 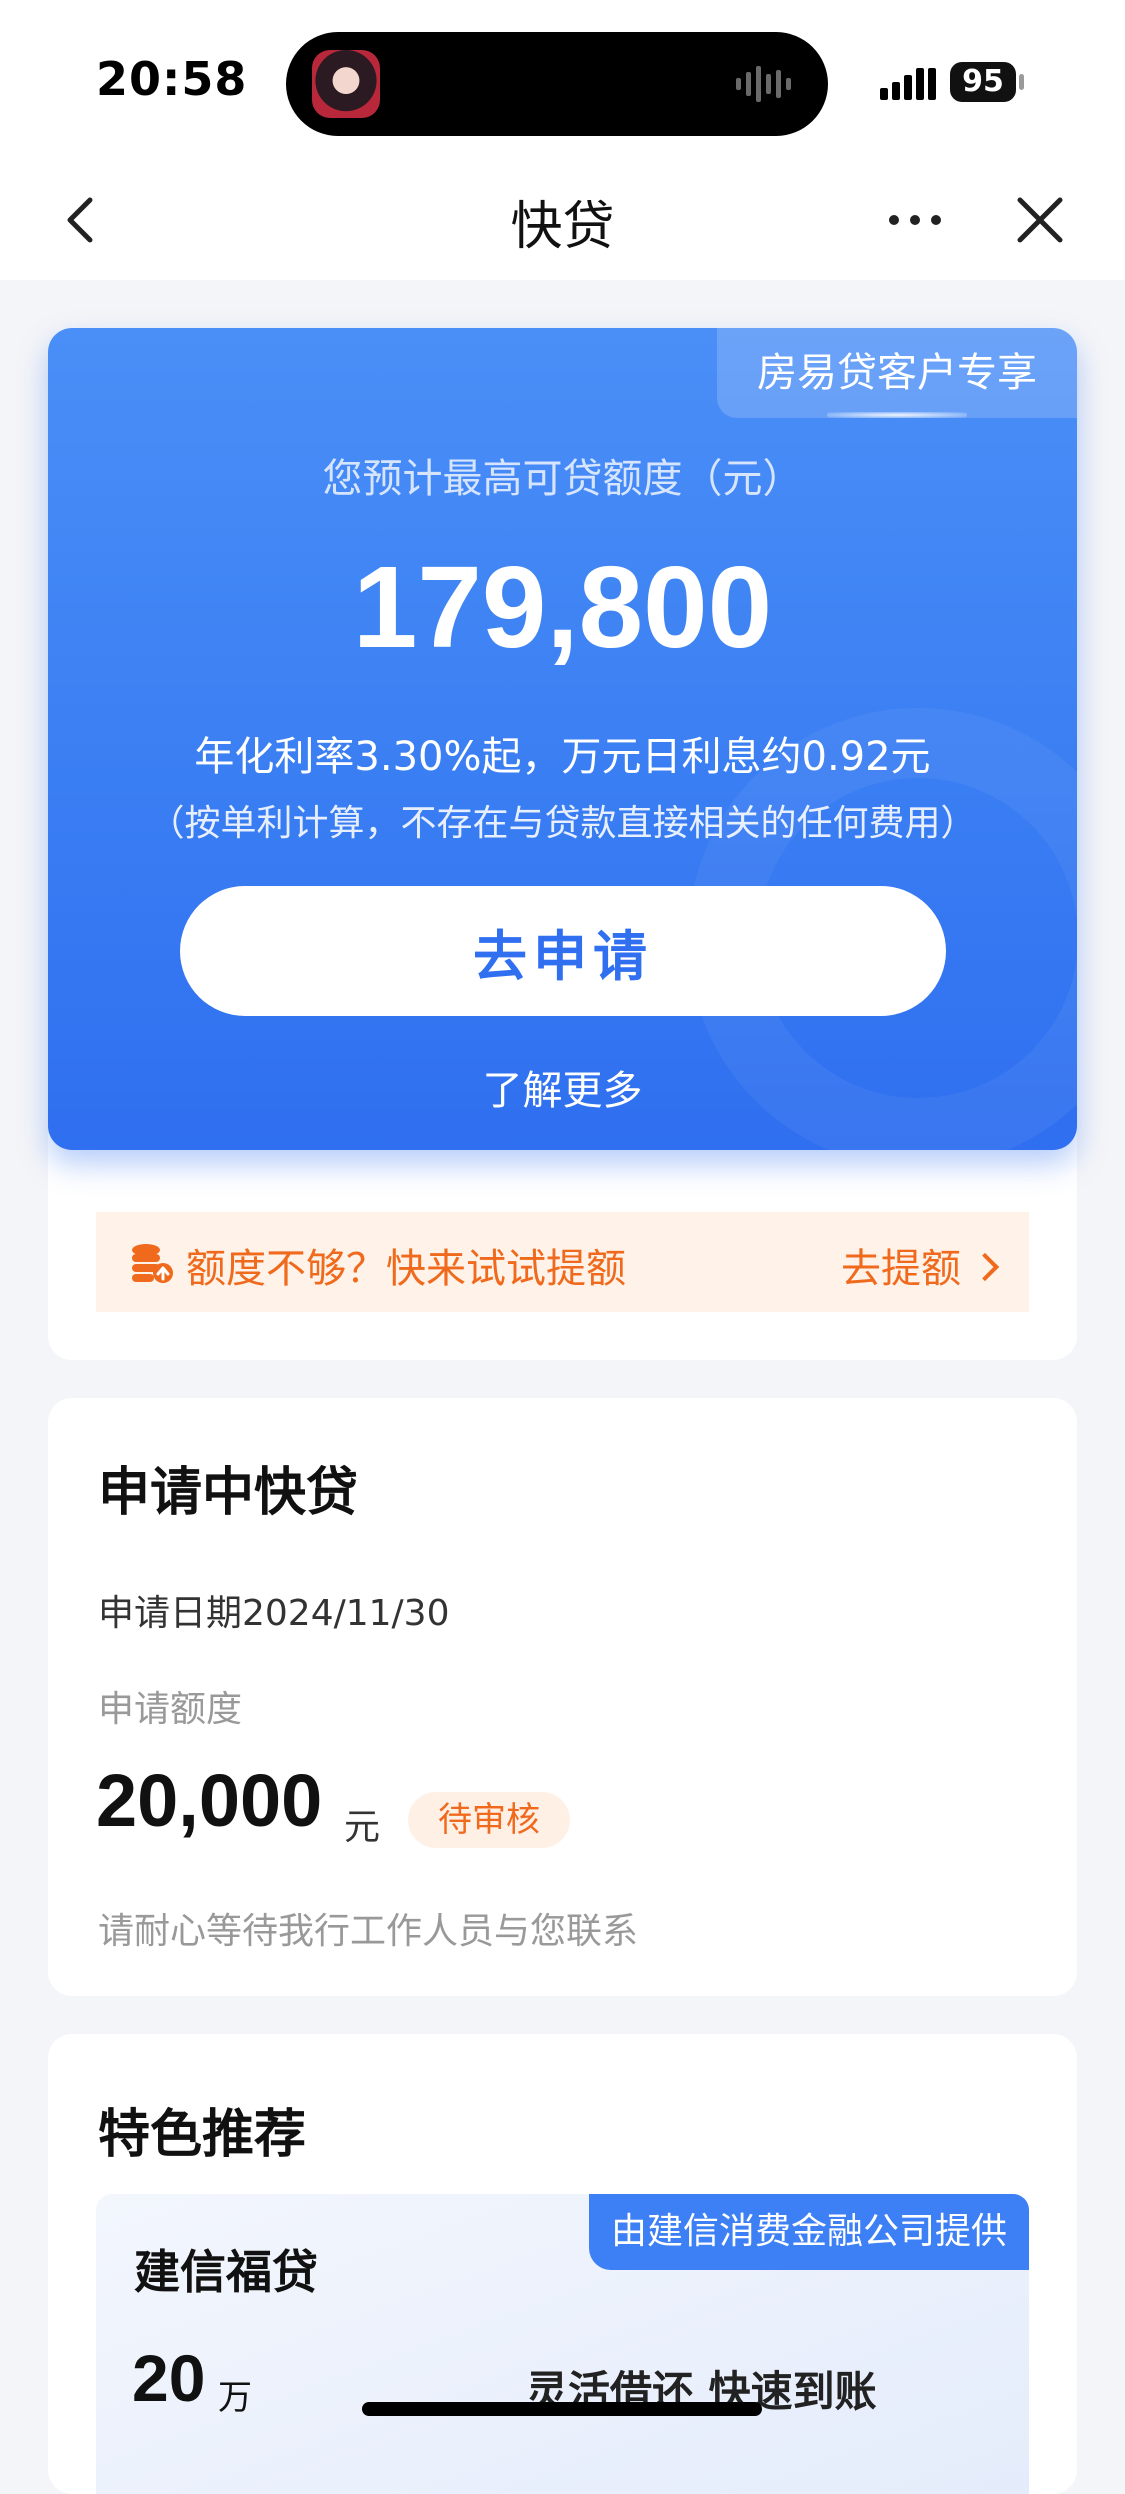 I want to click on apply-button: 去申请, so click(x=563, y=951).